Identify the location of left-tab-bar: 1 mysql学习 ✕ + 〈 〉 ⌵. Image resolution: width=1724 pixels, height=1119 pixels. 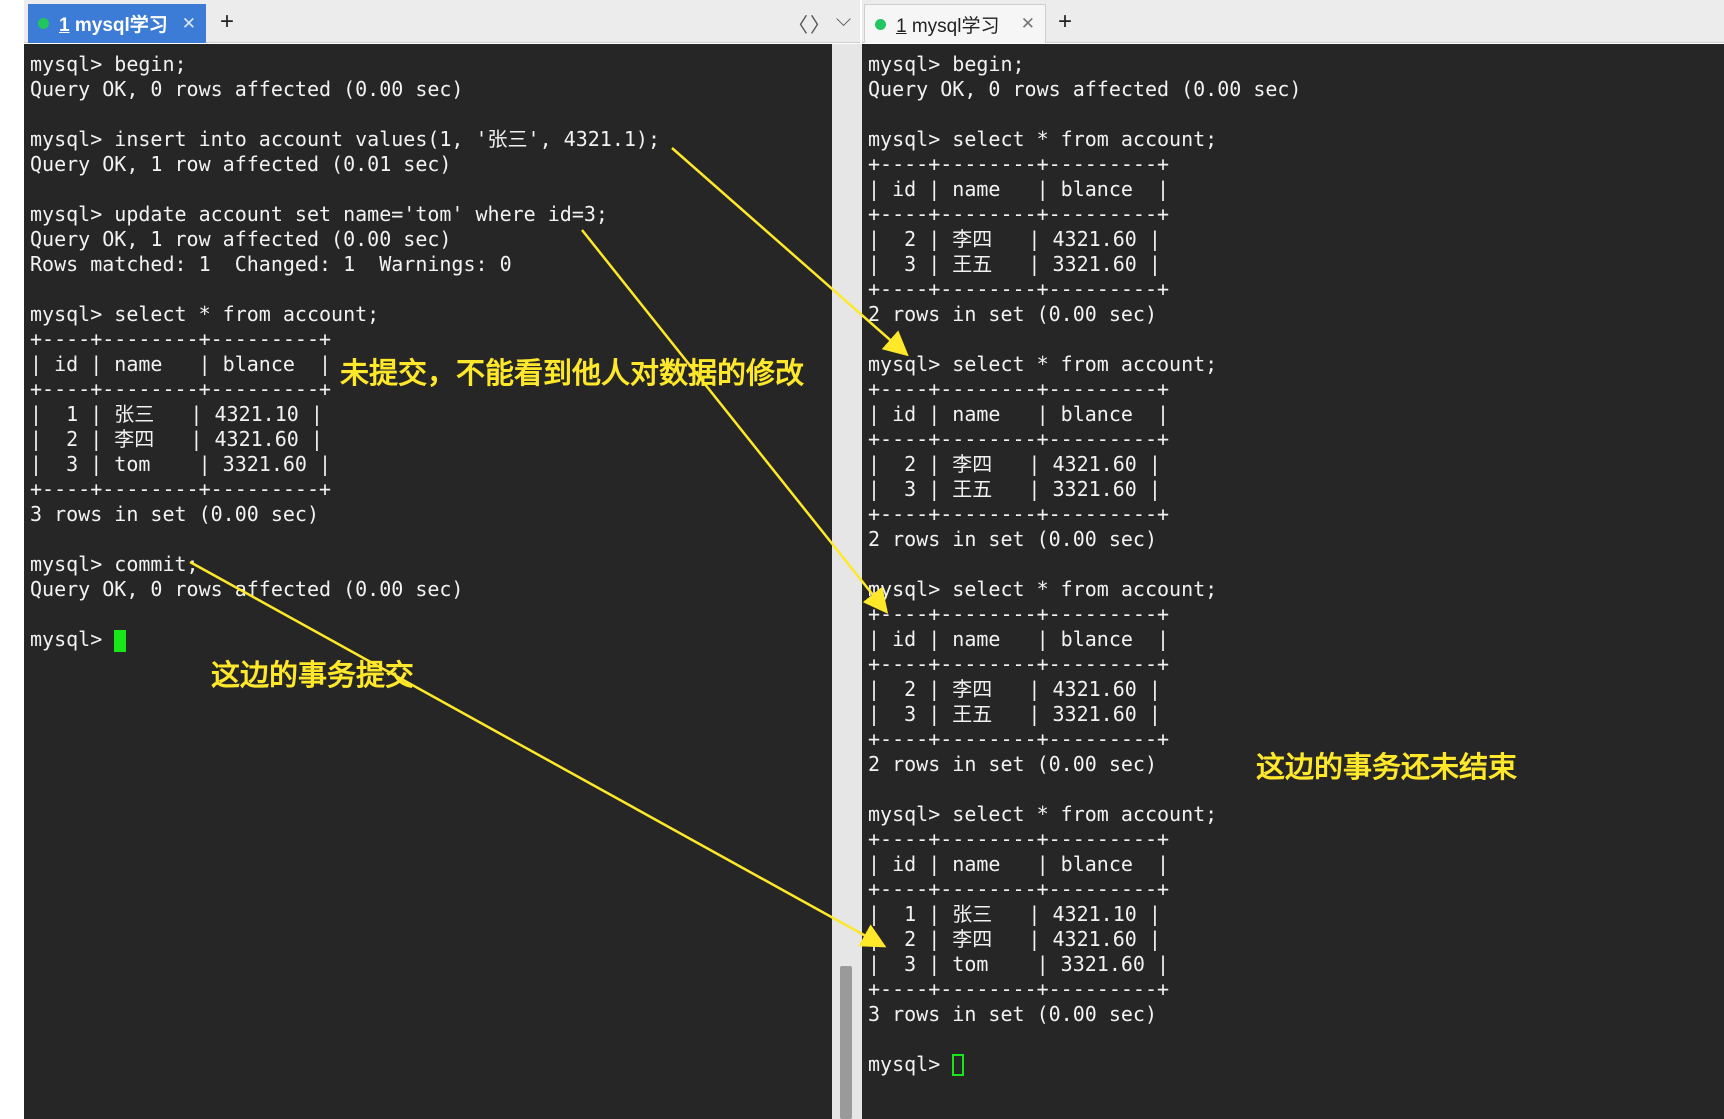
(442, 21).